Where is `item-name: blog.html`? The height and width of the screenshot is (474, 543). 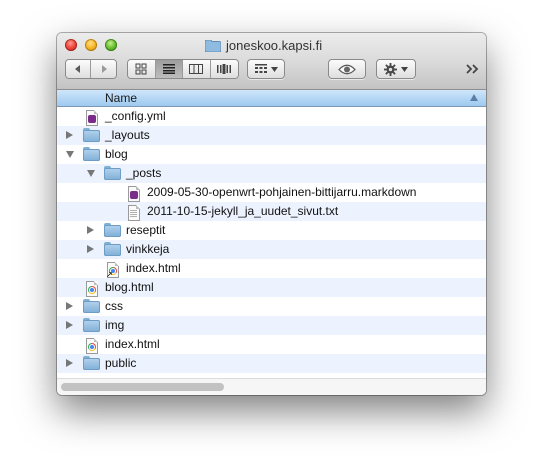
item-name: blog.html is located at coordinates (129, 287).